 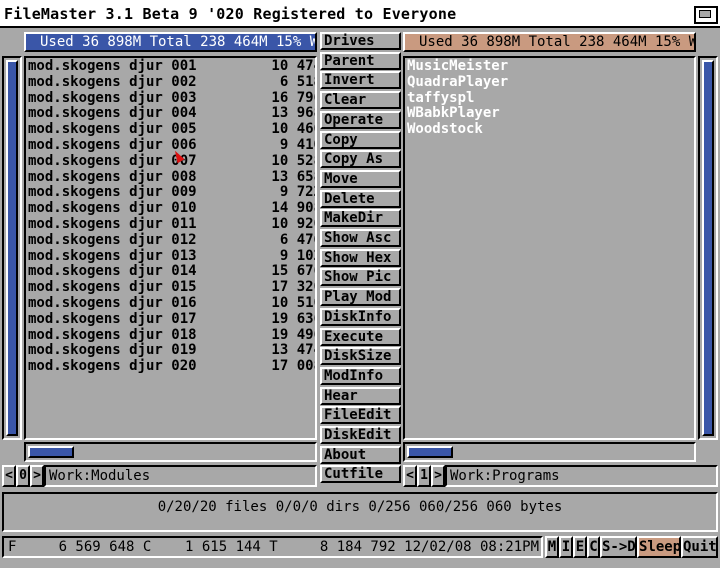 I want to click on file-row: mod.skogens djur 001 10 474, so click(x=171, y=66).